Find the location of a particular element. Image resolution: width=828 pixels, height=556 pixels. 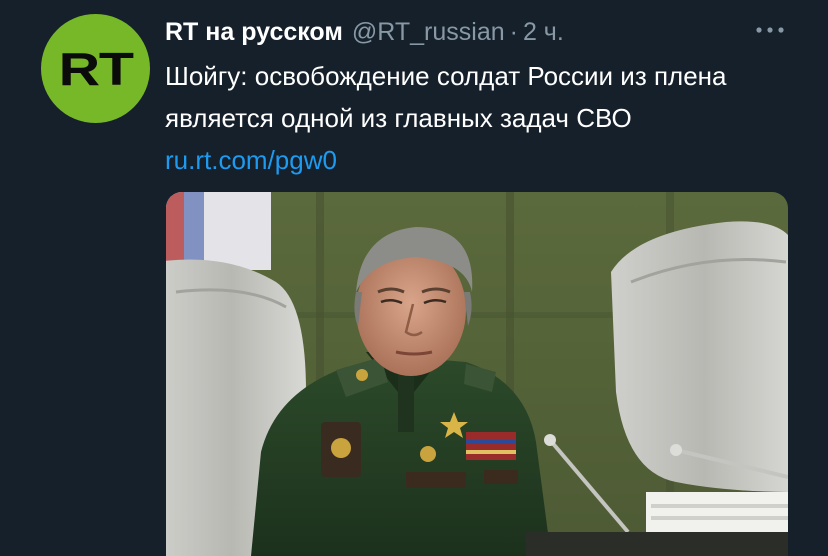

rt-logo: RT is located at coordinates (95, 68).